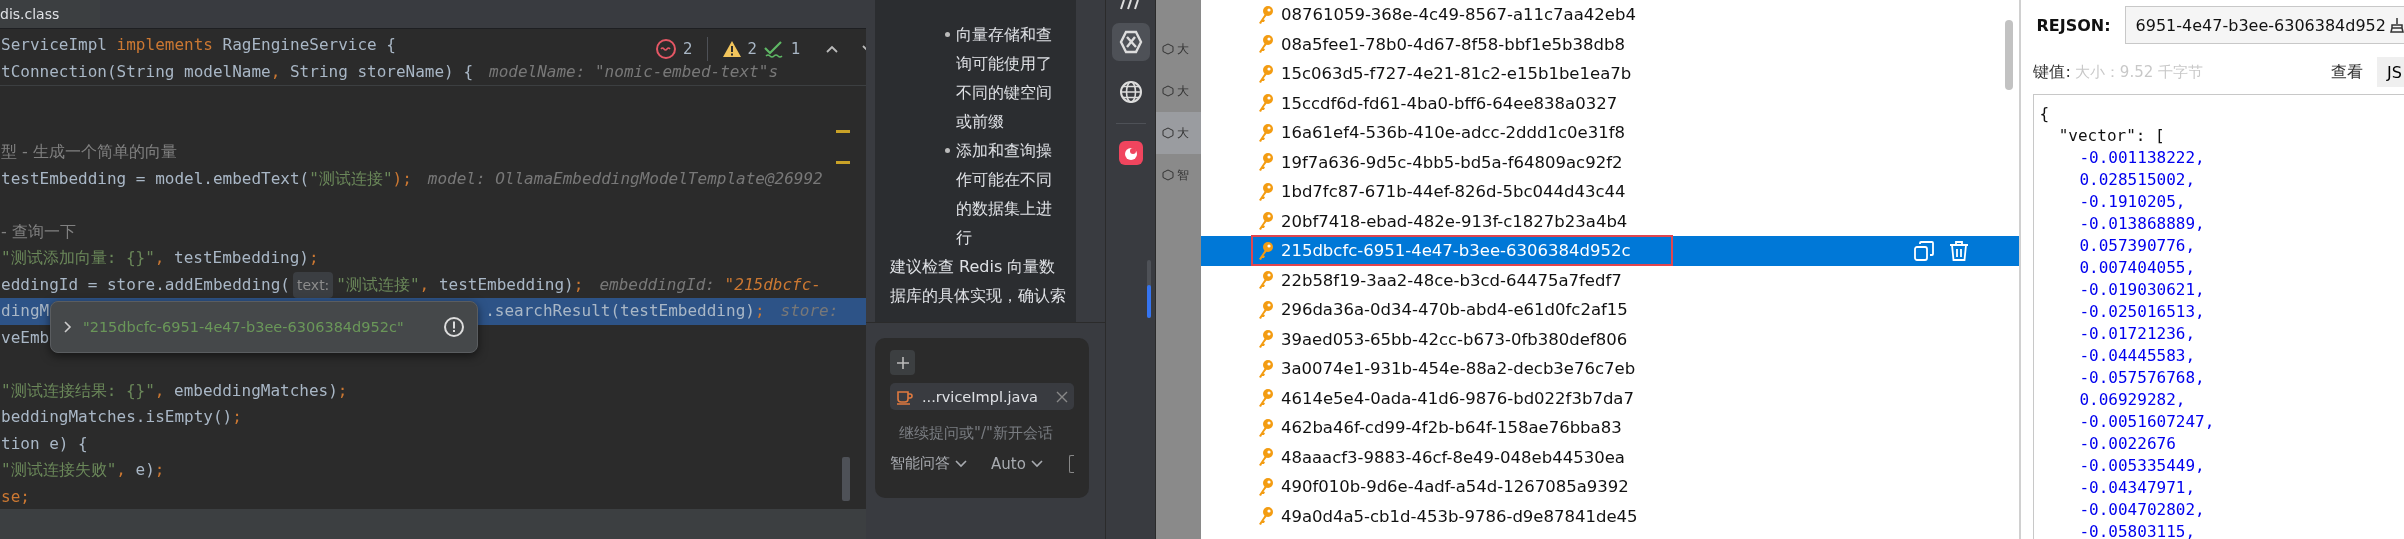 The width and height of the screenshot is (2404, 539). Describe the element at coordinates (2132, 202) in the screenshot. I see `json-number: -0.1910205,` at that location.